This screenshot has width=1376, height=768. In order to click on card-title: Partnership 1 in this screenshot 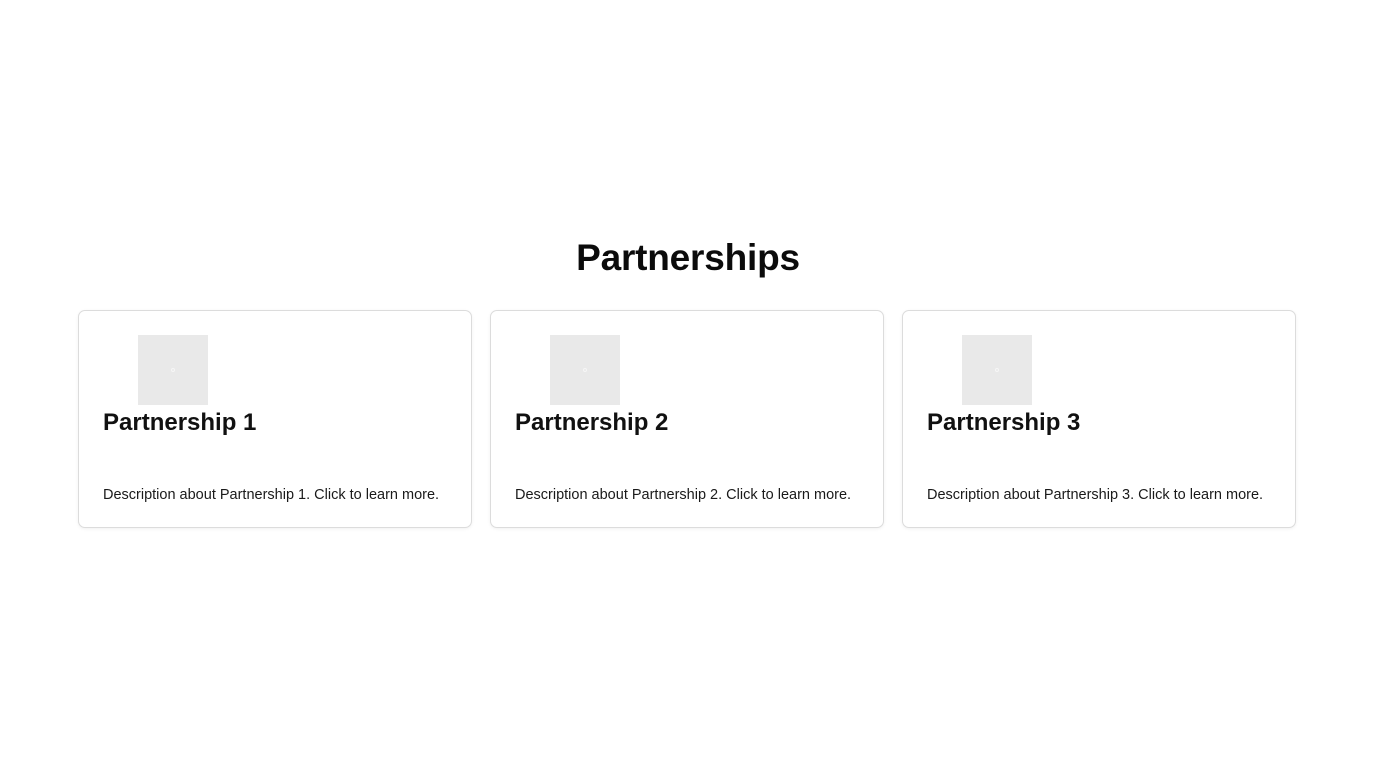, I will do `click(180, 422)`.